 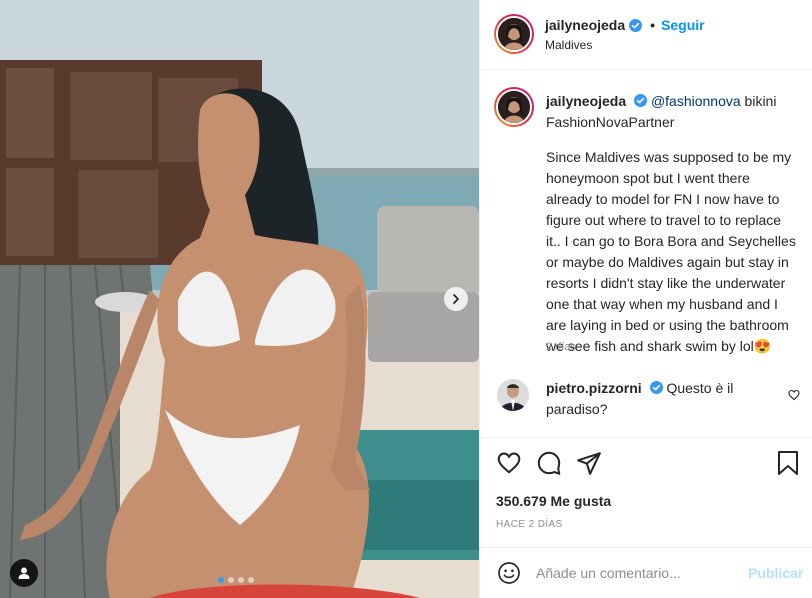 I want to click on chevron-right-icon, so click(x=456, y=299).